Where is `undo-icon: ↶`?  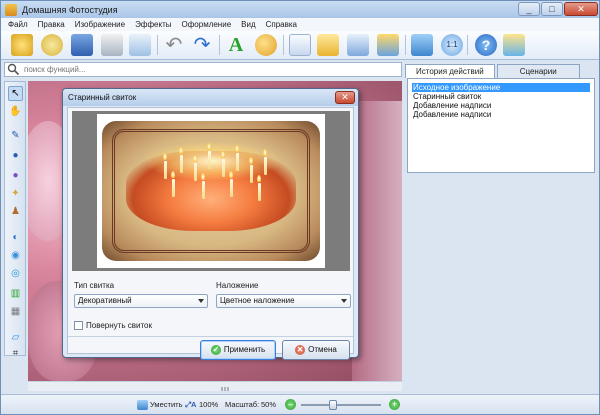 undo-icon: ↶ is located at coordinates (174, 45).